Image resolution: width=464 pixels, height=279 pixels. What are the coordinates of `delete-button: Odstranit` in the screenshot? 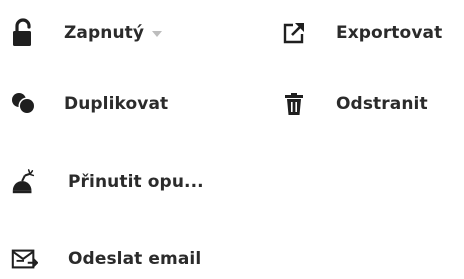 It's located at (354, 104).